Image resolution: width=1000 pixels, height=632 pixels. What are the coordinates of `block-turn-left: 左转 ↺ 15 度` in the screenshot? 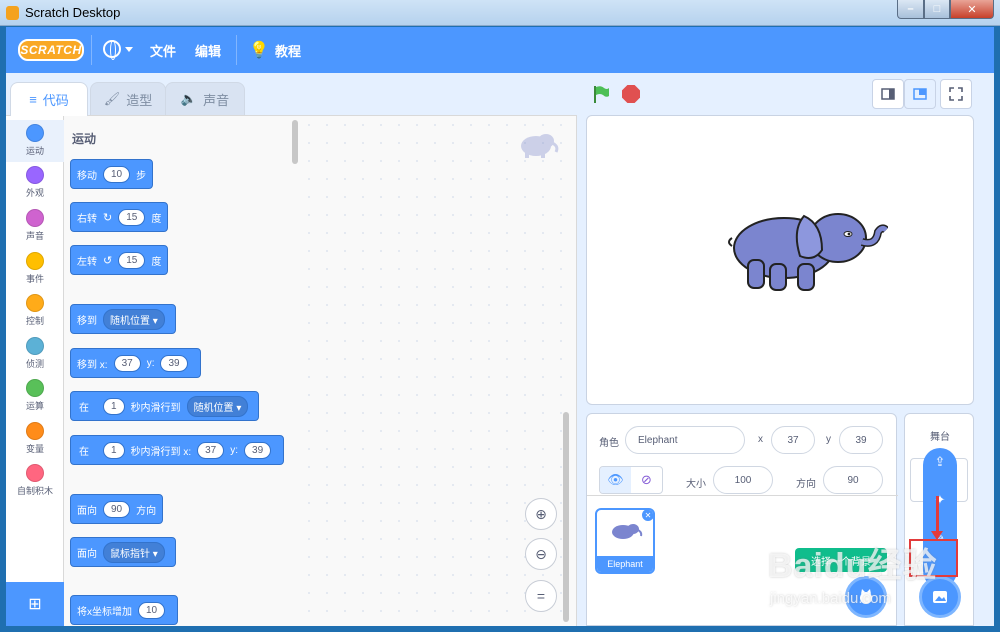 It's located at (119, 260).